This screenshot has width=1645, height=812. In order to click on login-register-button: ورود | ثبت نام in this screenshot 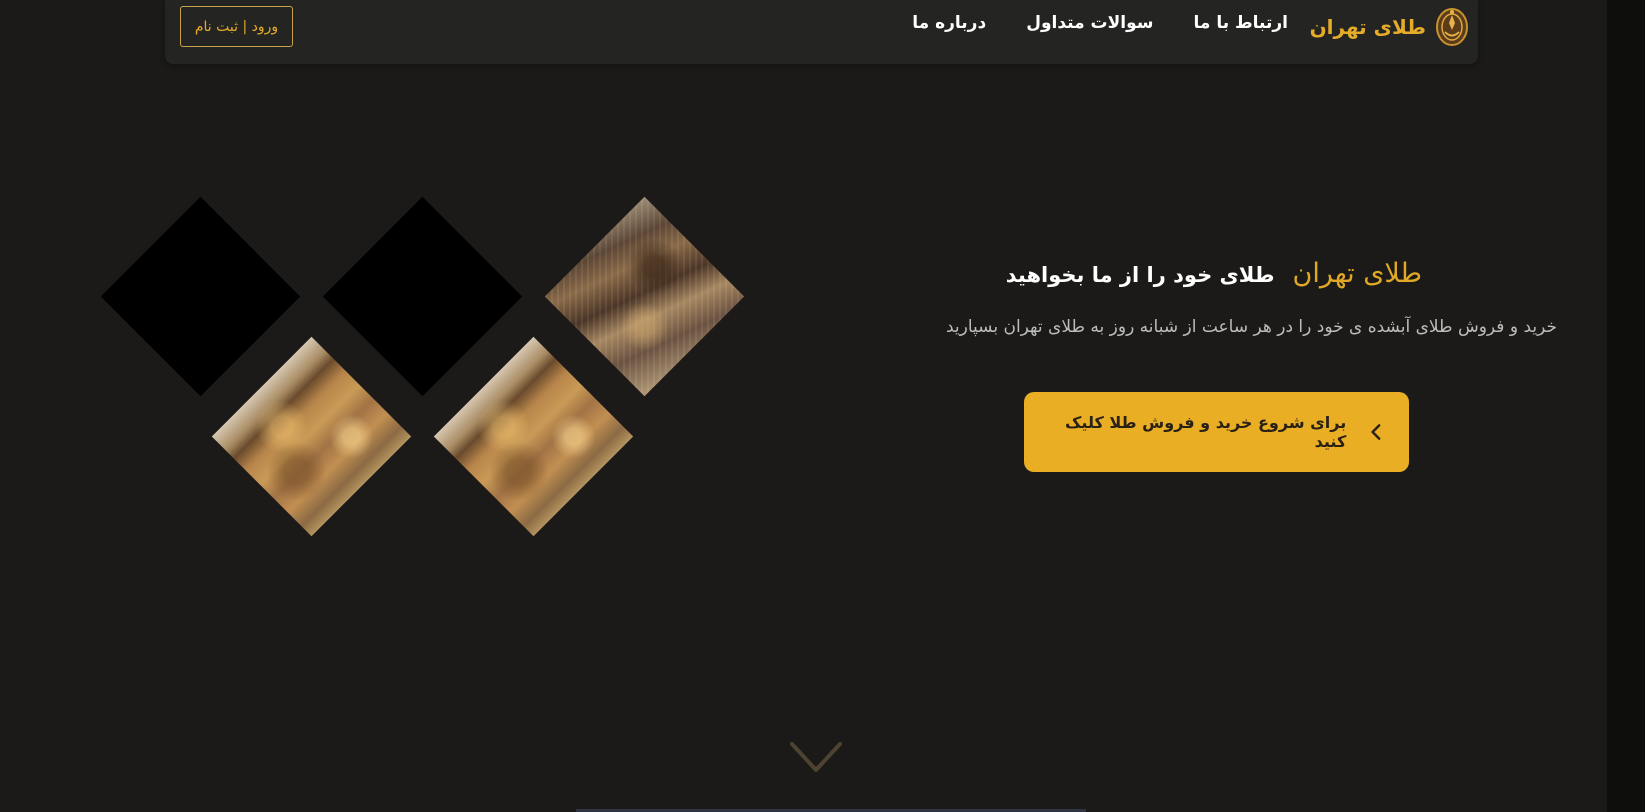, I will do `click(236, 26)`.